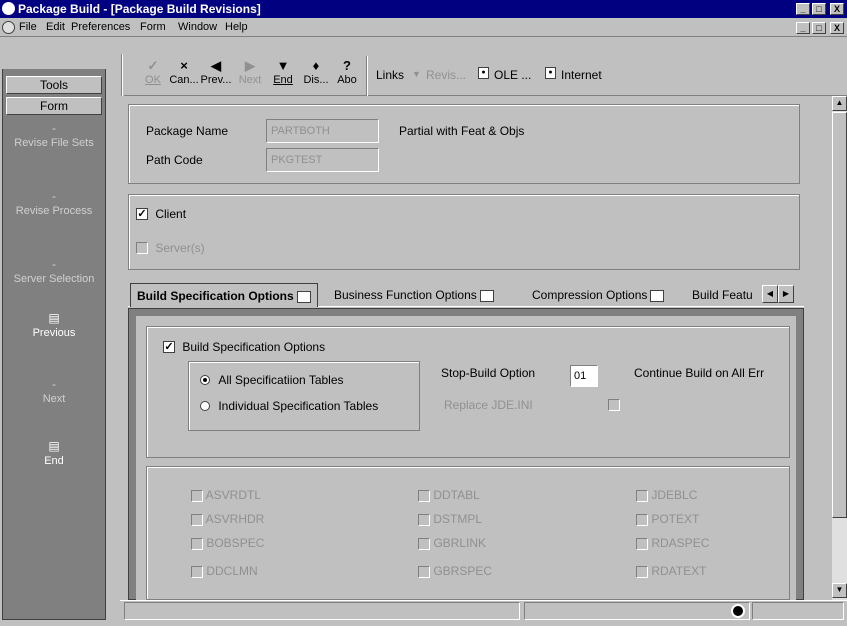  What do you see at coordinates (452, 543) in the screenshot?
I see `spec-table-checkbox: GBRLINK` at bounding box center [452, 543].